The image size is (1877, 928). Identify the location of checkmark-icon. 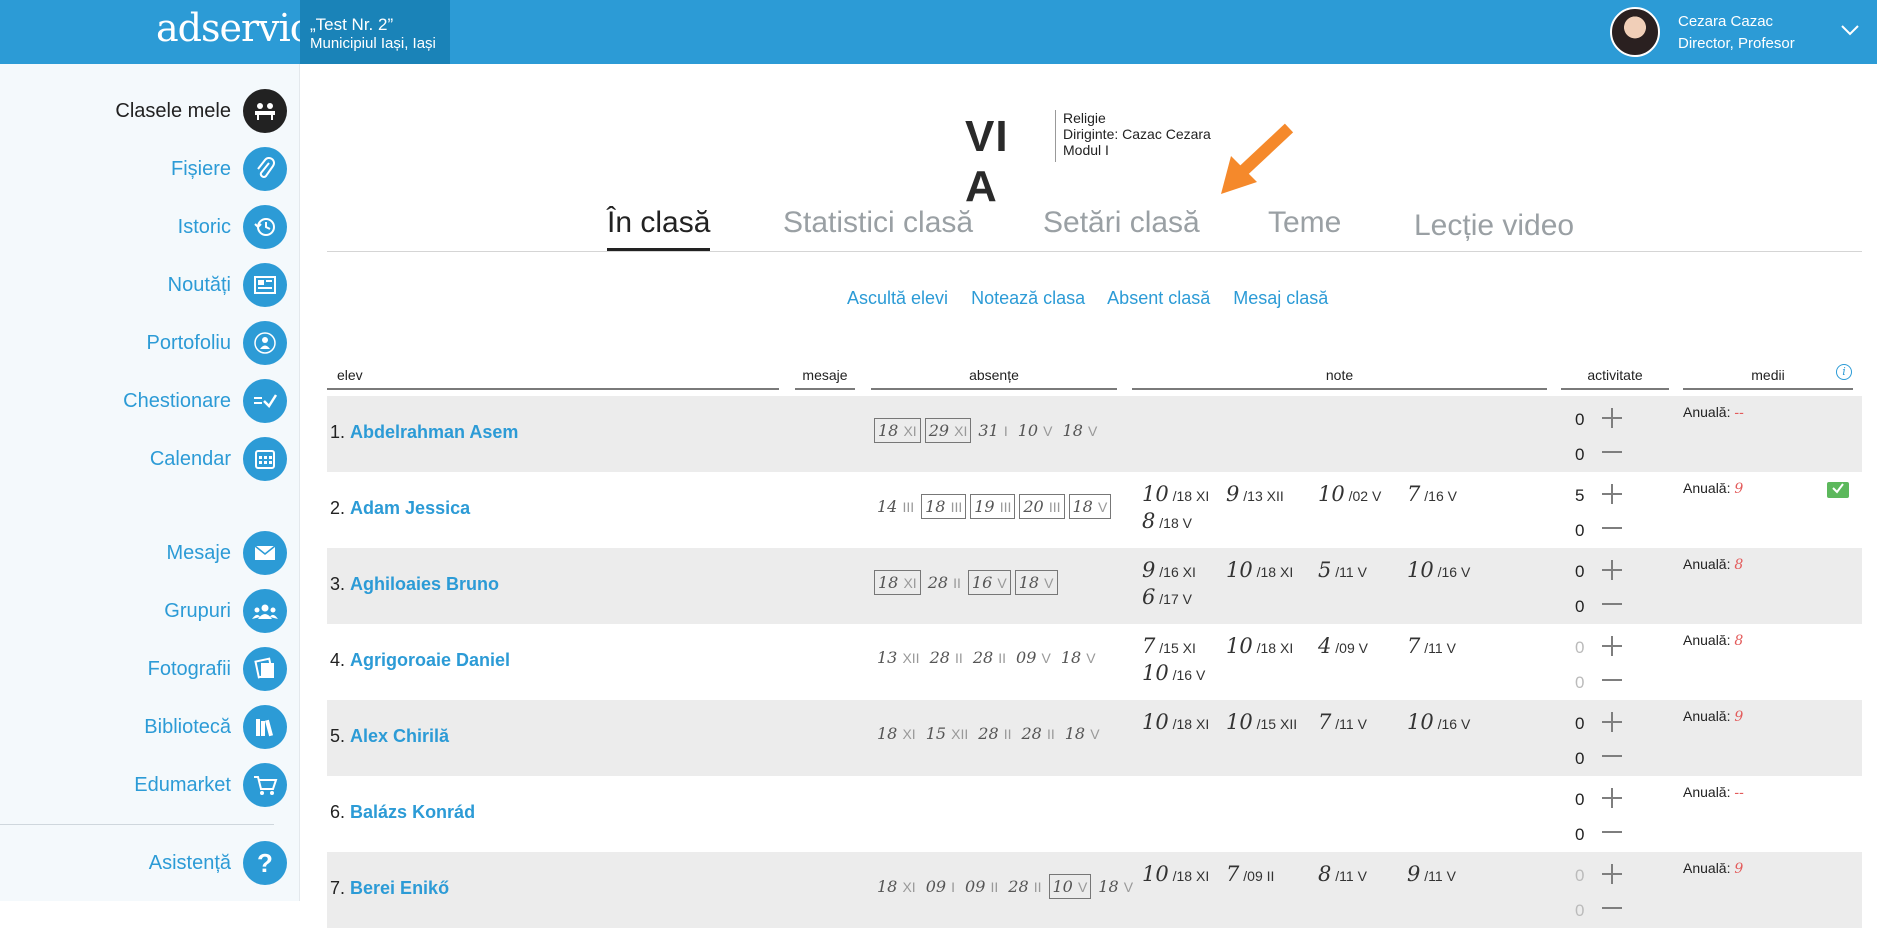
(1838, 490).